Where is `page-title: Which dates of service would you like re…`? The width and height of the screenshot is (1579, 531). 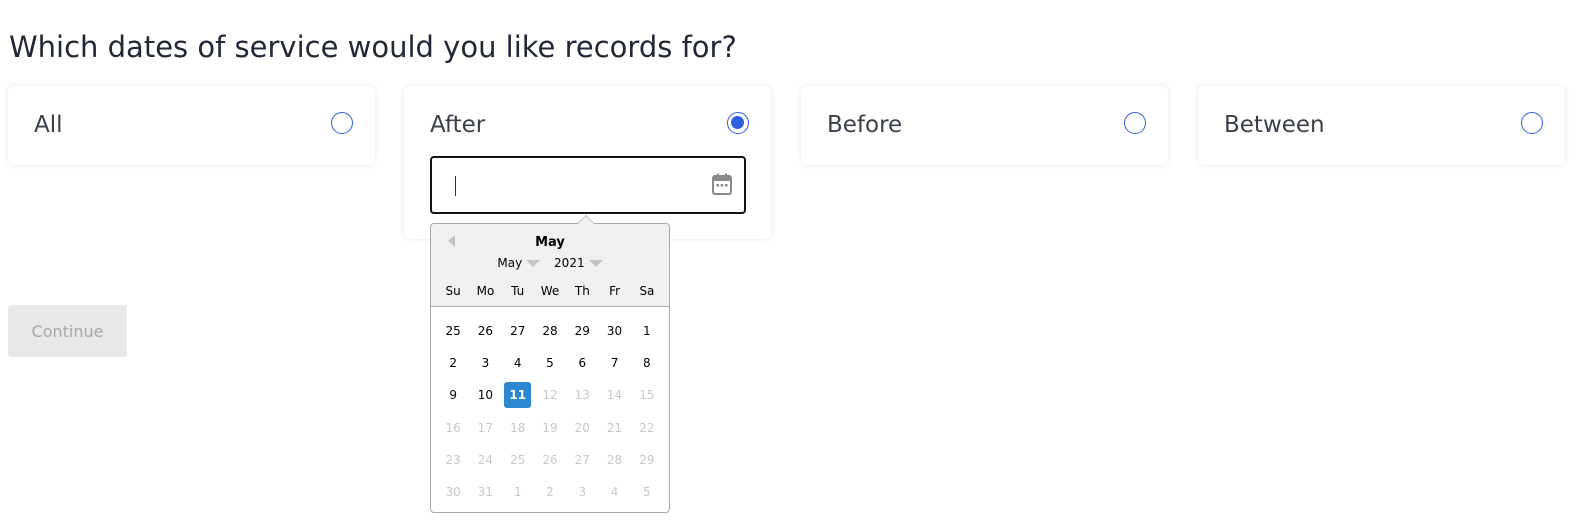 page-title: Which dates of service would you like re… is located at coordinates (373, 47).